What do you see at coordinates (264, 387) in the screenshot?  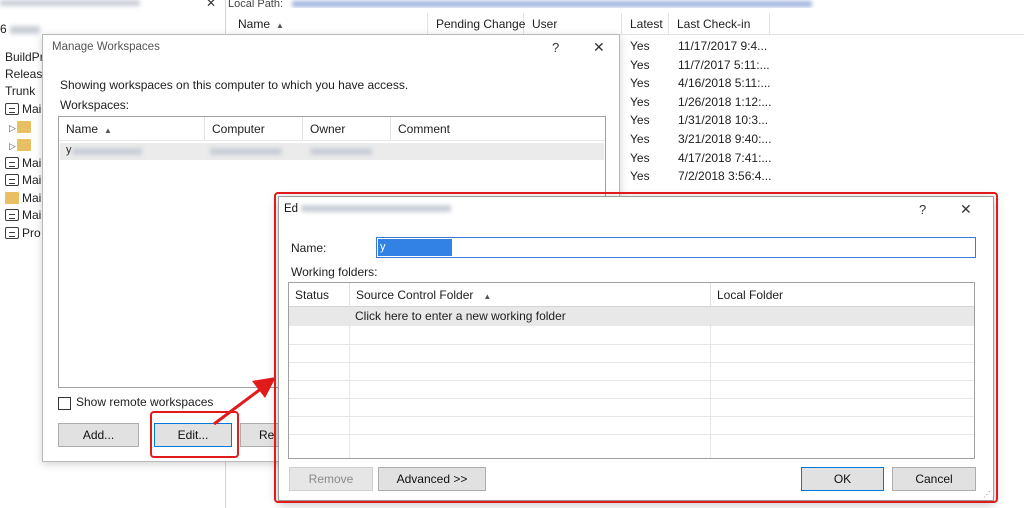 I see `arrow-head` at bounding box center [264, 387].